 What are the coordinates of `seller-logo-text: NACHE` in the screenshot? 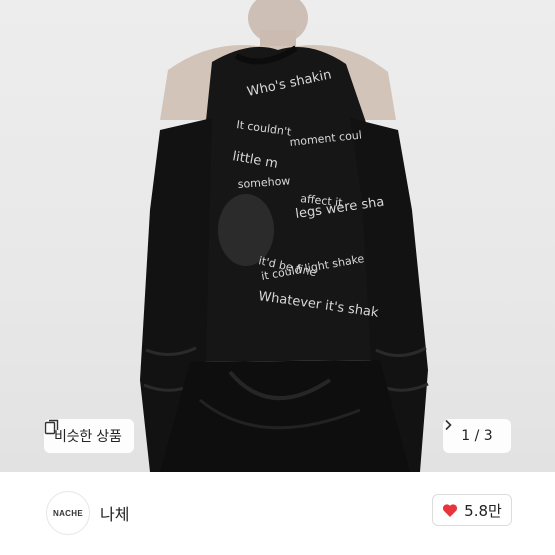 It's located at (68, 513).